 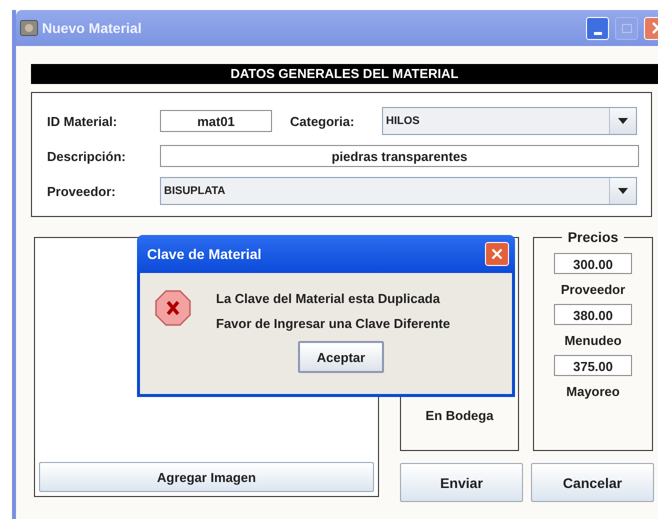 What do you see at coordinates (344, 74) in the screenshot?
I see `section-header: DATOS GENERALES DEL MATERIAL` at bounding box center [344, 74].